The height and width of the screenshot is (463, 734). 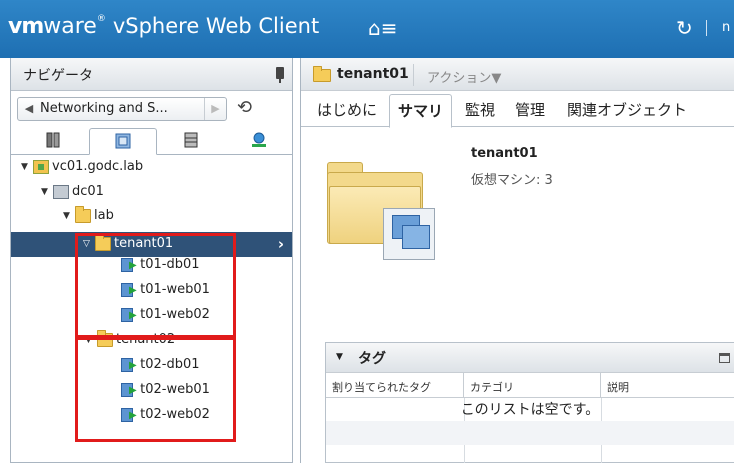 I want to click on tree-node-vm: t01-web01, so click(x=165, y=294).